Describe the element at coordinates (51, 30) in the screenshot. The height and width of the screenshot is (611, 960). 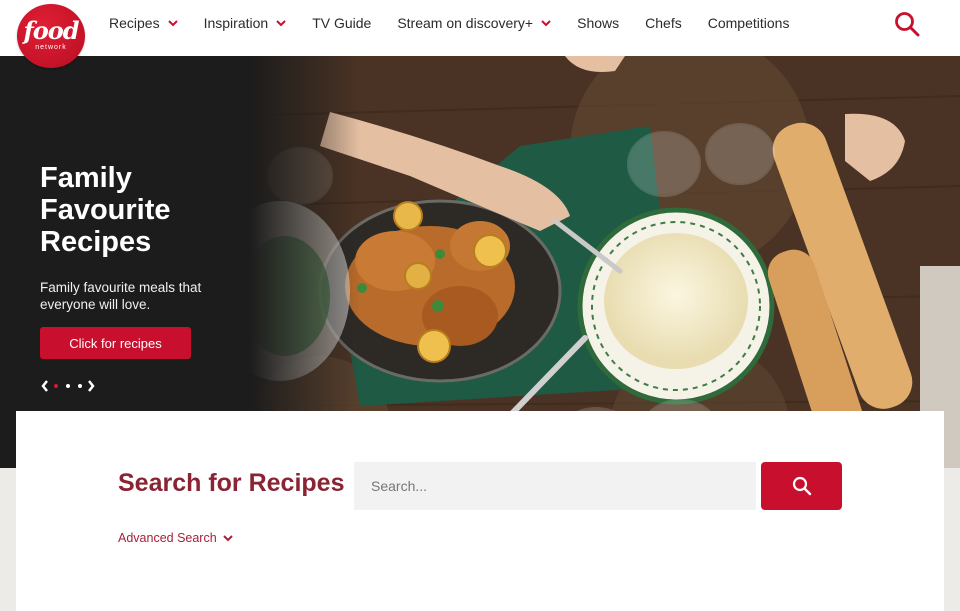
I see `logo-word: food` at that location.